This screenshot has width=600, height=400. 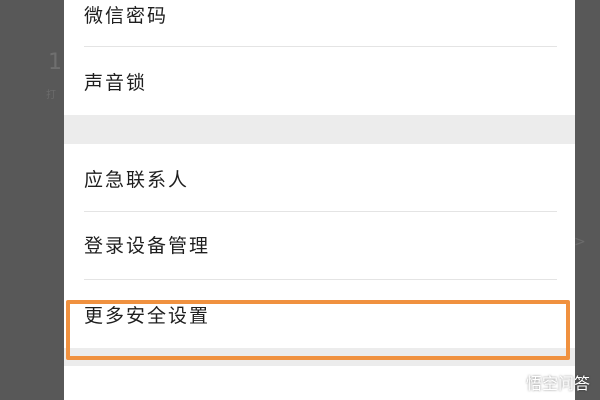 I want to click on menu-item-more-security-settings: 更多安全设置, so click(x=319, y=314).